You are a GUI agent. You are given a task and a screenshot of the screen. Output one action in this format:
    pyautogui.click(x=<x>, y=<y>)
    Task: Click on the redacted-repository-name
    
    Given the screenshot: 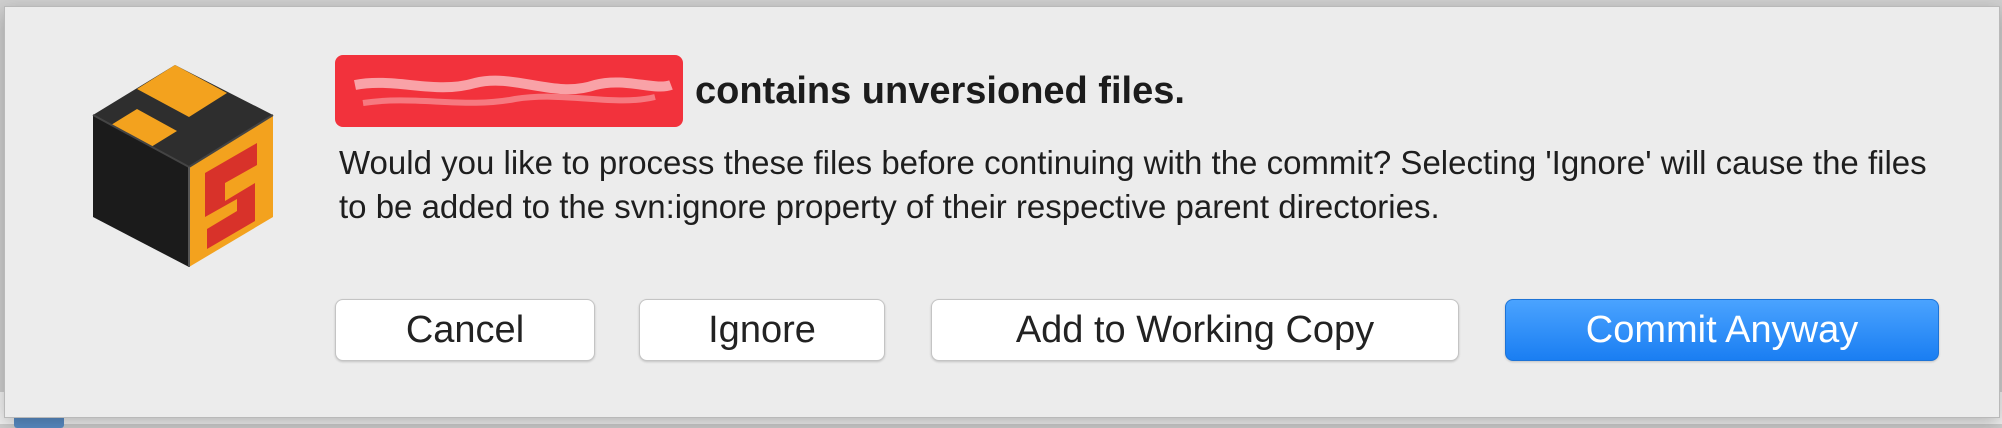 What is the action you would take?
    pyautogui.click(x=509, y=91)
    